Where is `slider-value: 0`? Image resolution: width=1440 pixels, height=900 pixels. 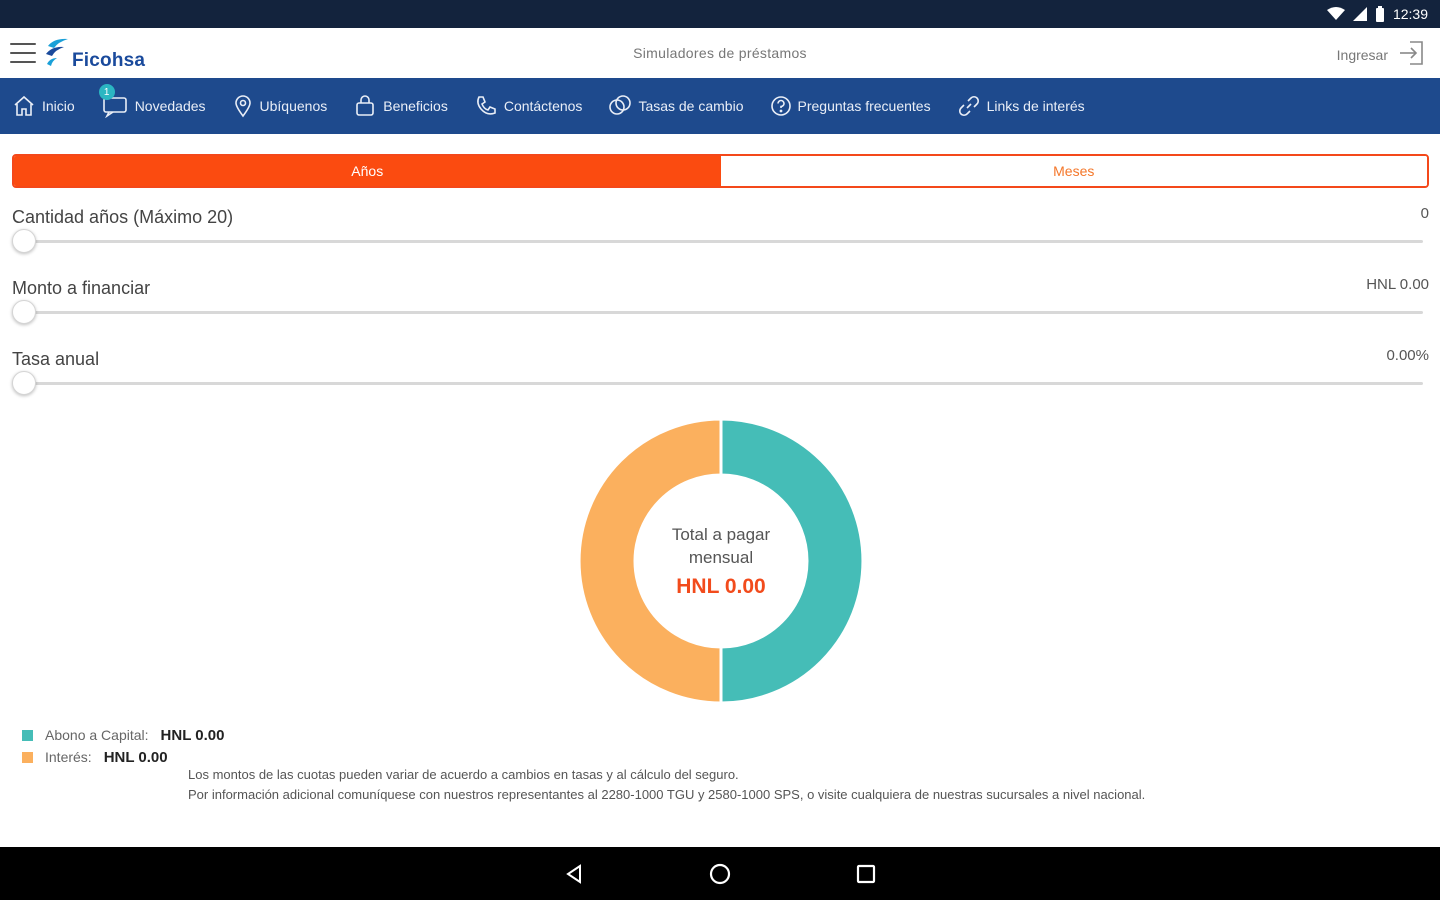 slider-value: 0 is located at coordinates (1424, 213).